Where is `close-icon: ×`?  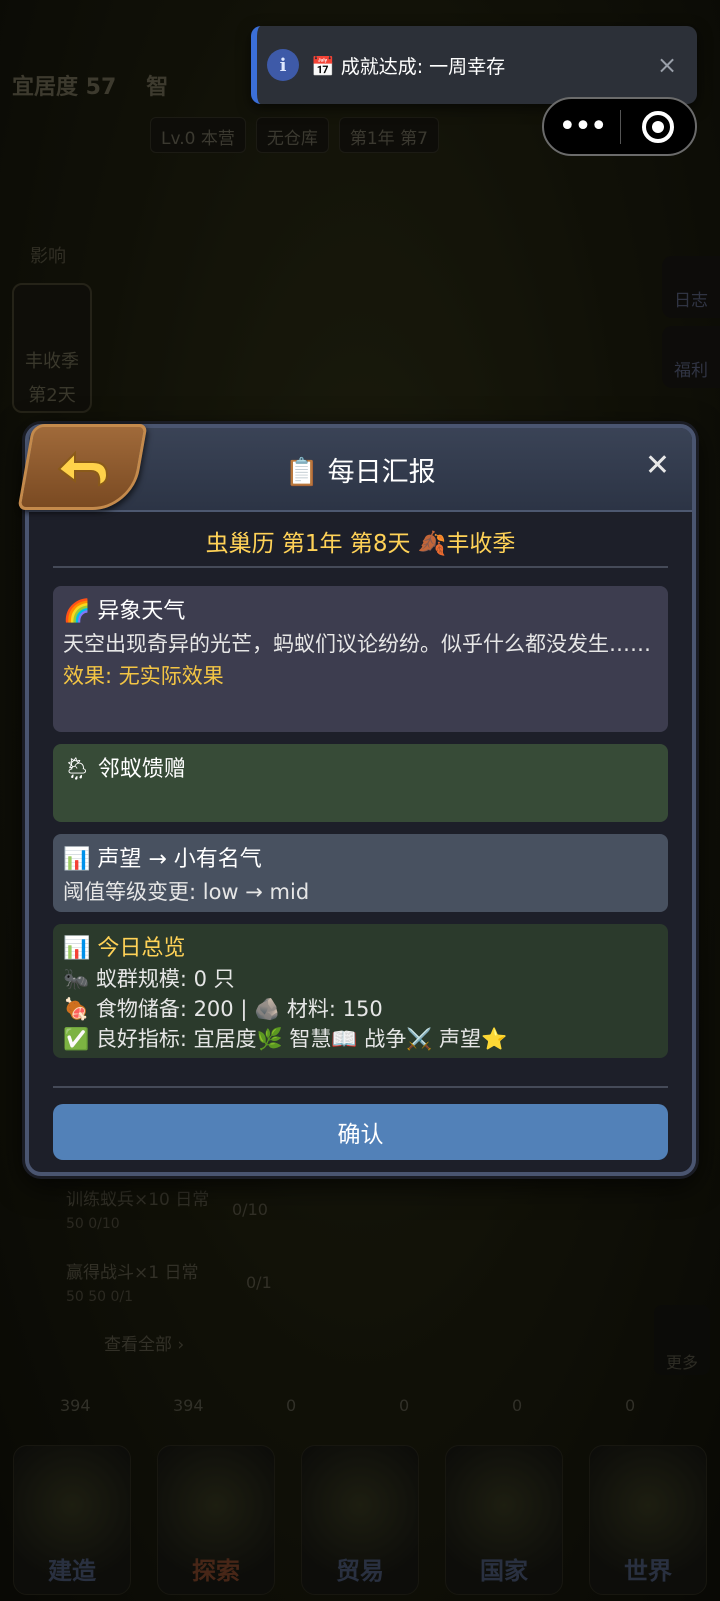 close-icon: × is located at coordinates (667, 65).